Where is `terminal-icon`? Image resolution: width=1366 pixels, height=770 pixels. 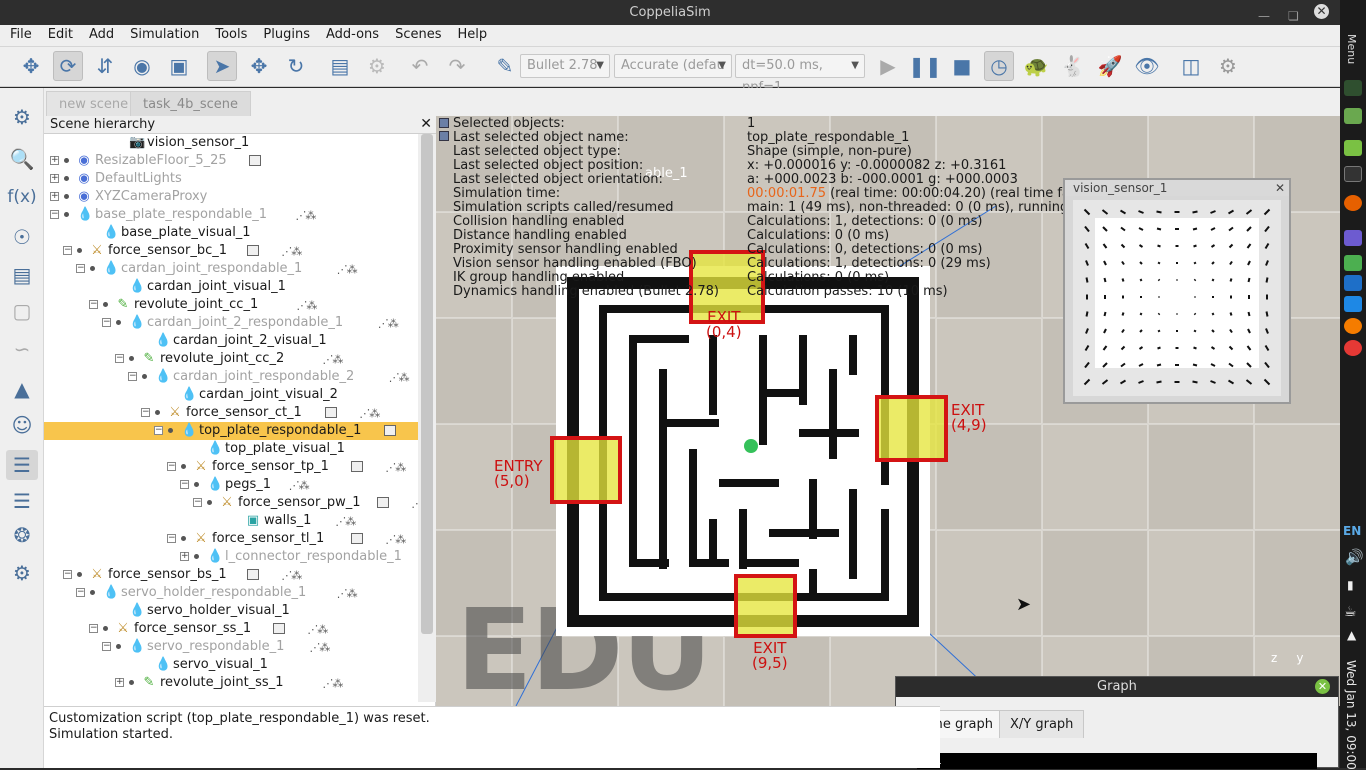
terminal-icon is located at coordinates (1353, 174).